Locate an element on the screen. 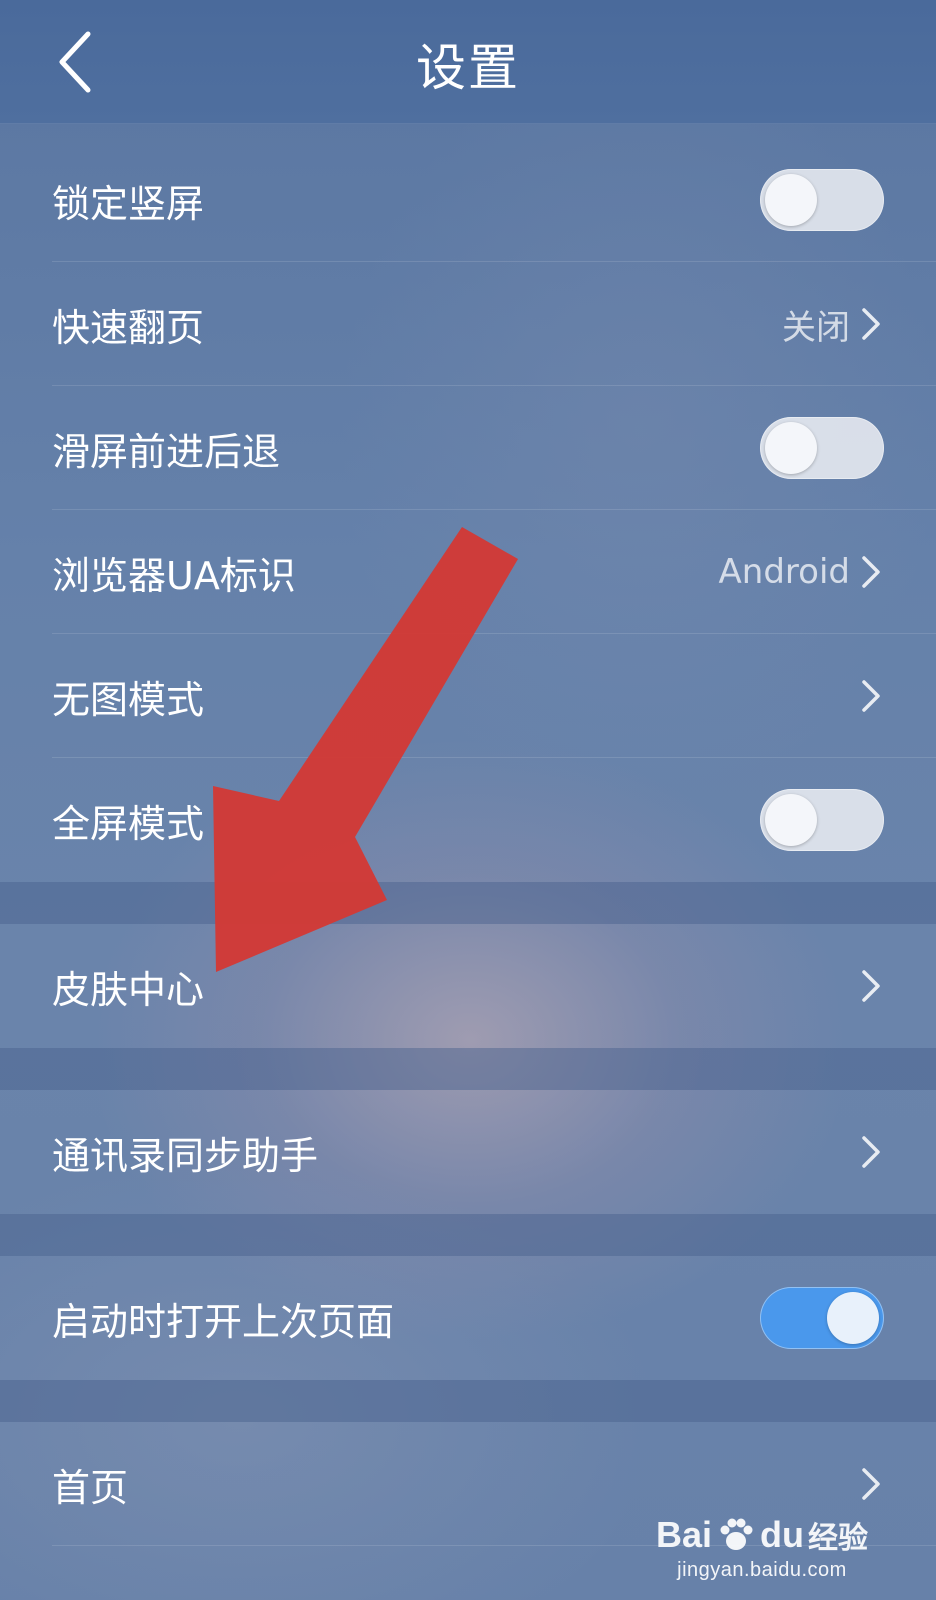 The image size is (936, 1600). row-value: Android is located at coordinates (784, 572).